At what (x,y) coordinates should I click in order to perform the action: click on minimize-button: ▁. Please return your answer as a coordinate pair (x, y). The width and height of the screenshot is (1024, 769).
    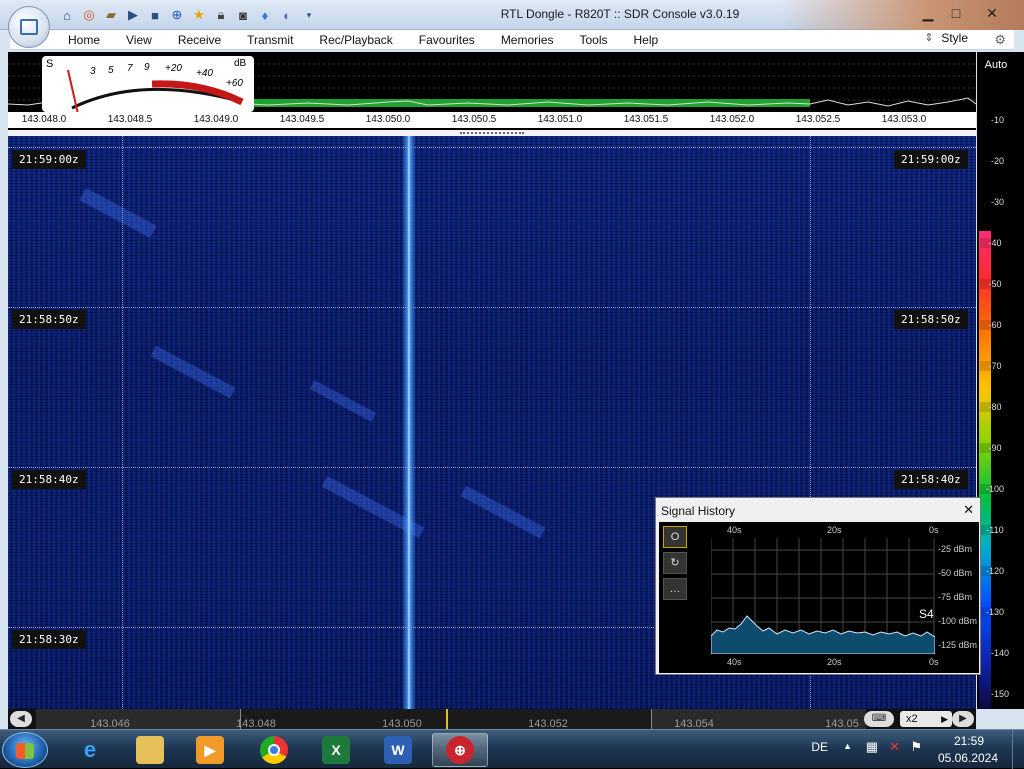
    Looking at the image, I should click on (928, 13).